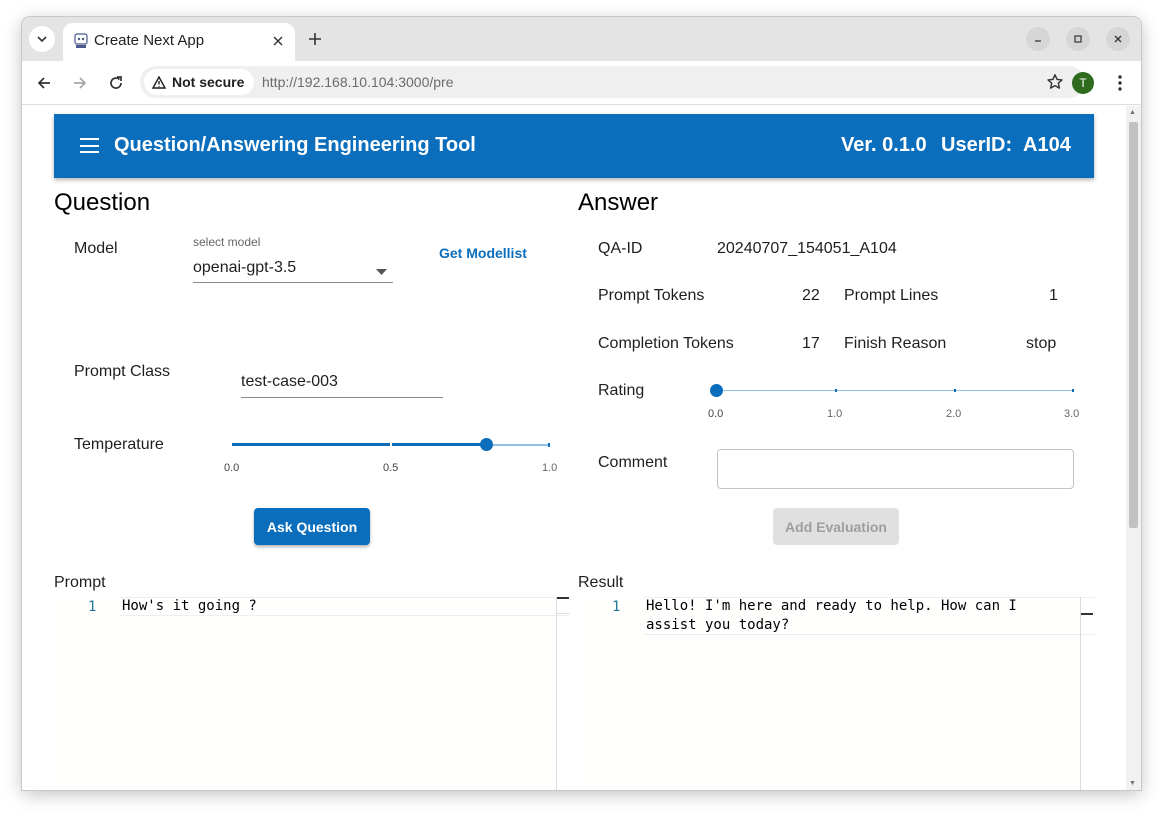 The image size is (1163, 814). Describe the element at coordinates (1047, 145) in the screenshot. I see `user-id-value: A104` at that location.